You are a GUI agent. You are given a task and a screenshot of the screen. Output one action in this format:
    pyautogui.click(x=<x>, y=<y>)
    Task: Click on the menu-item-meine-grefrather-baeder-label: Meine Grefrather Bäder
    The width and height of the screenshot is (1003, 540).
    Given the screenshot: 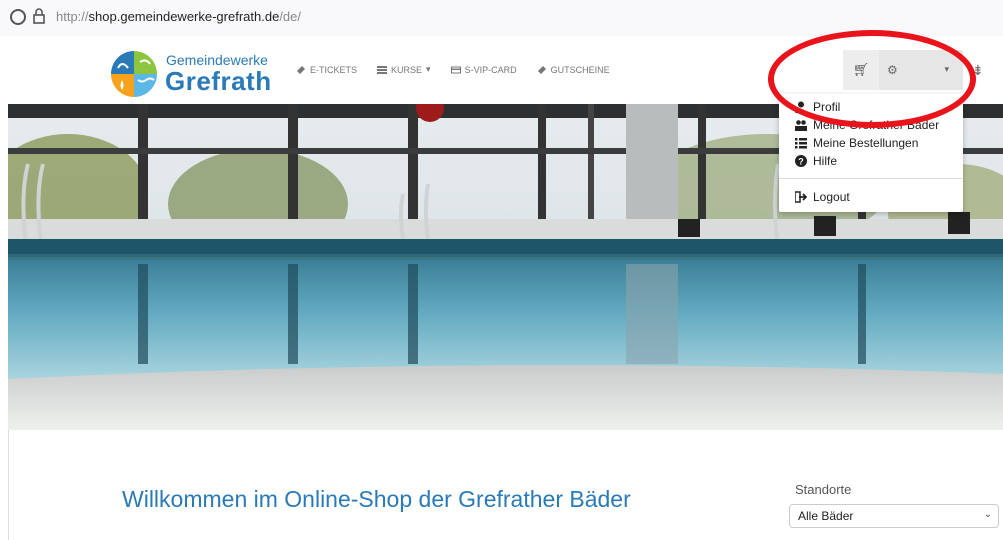 What is the action you would take?
    pyautogui.click(x=876, y=125)
    